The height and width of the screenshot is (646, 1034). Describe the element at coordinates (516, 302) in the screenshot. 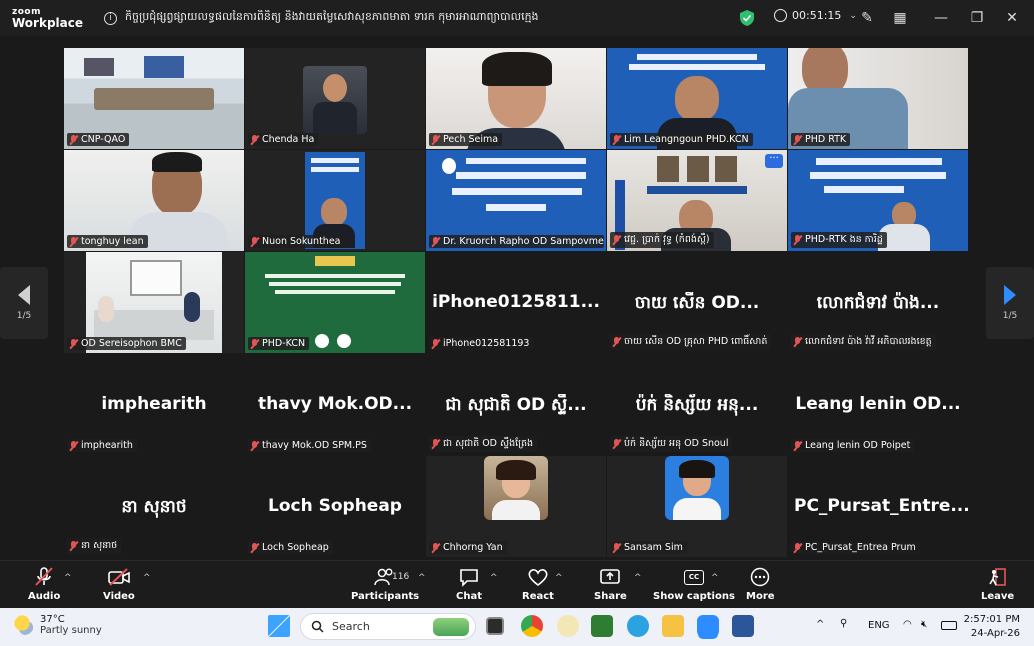

I see `participant-tile: iPhone0125811... iPhone012581193` at that location.